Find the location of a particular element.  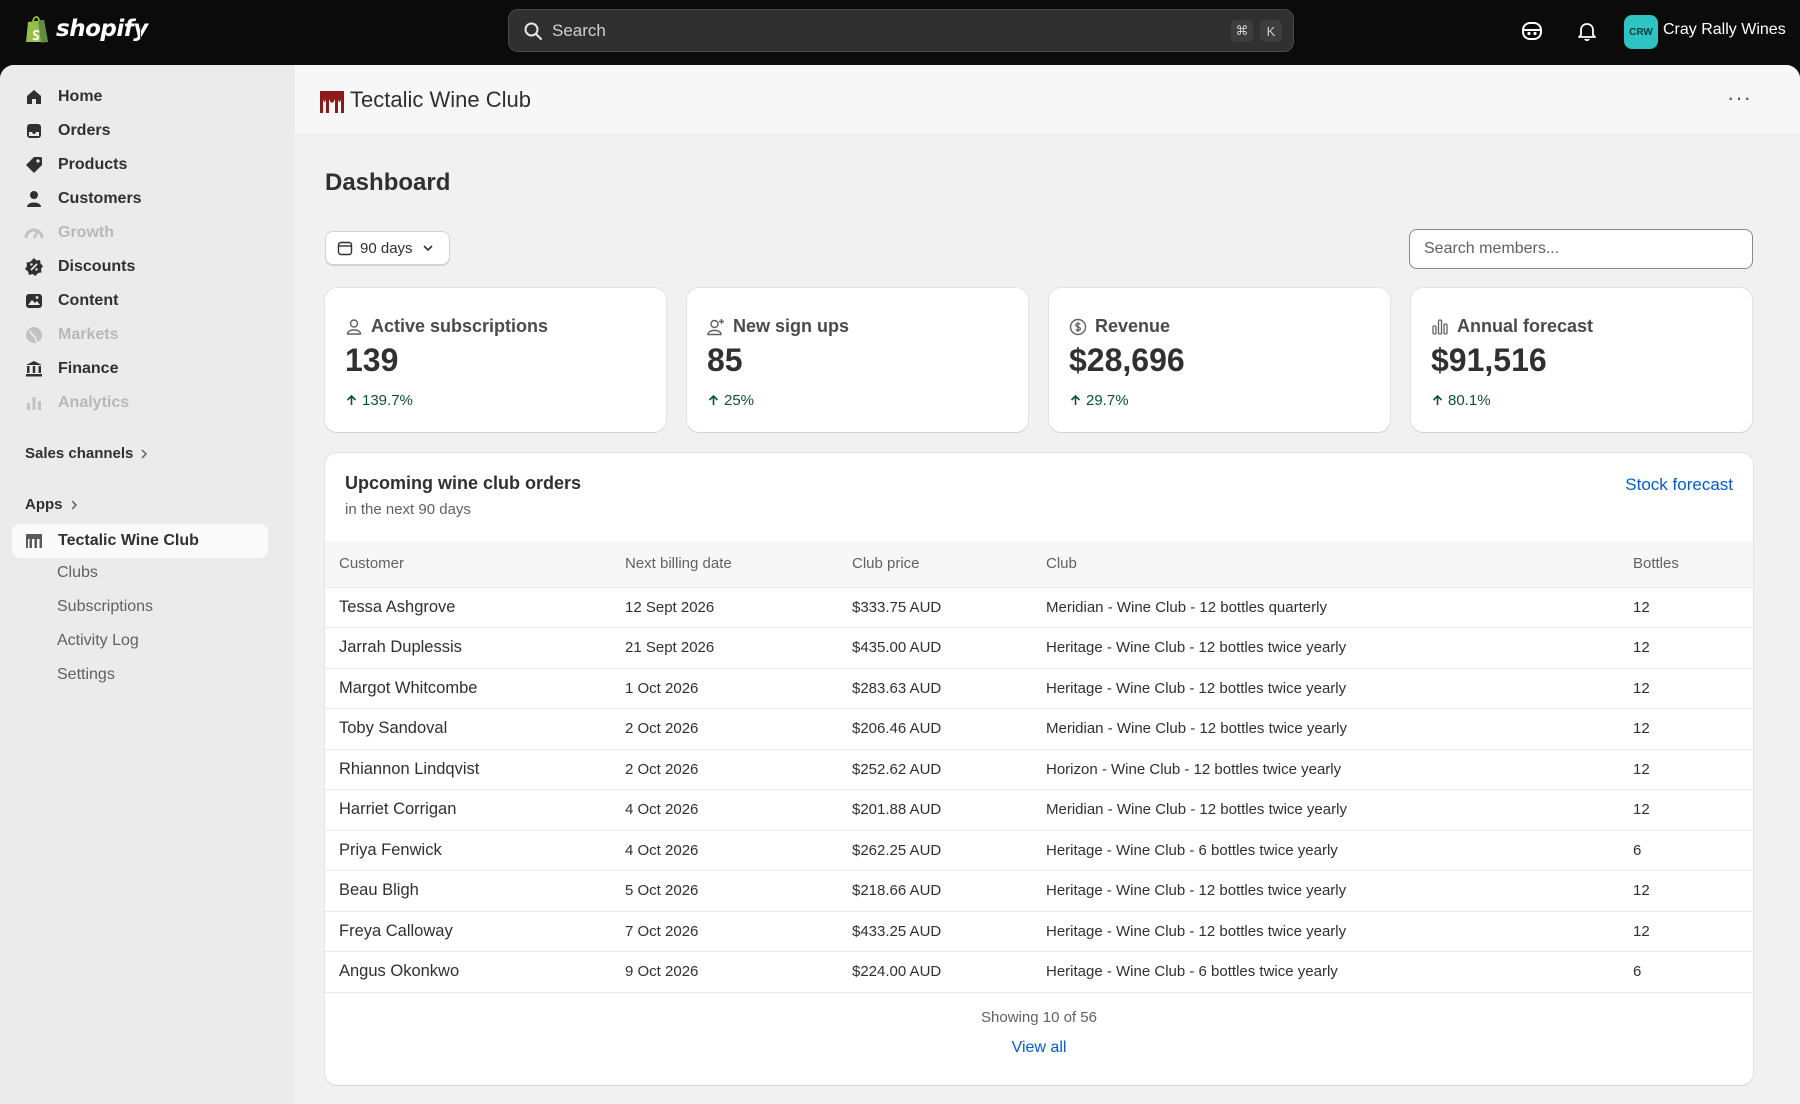

cell-date: 9 Oct 2026 is located at coordinates (724, 972).